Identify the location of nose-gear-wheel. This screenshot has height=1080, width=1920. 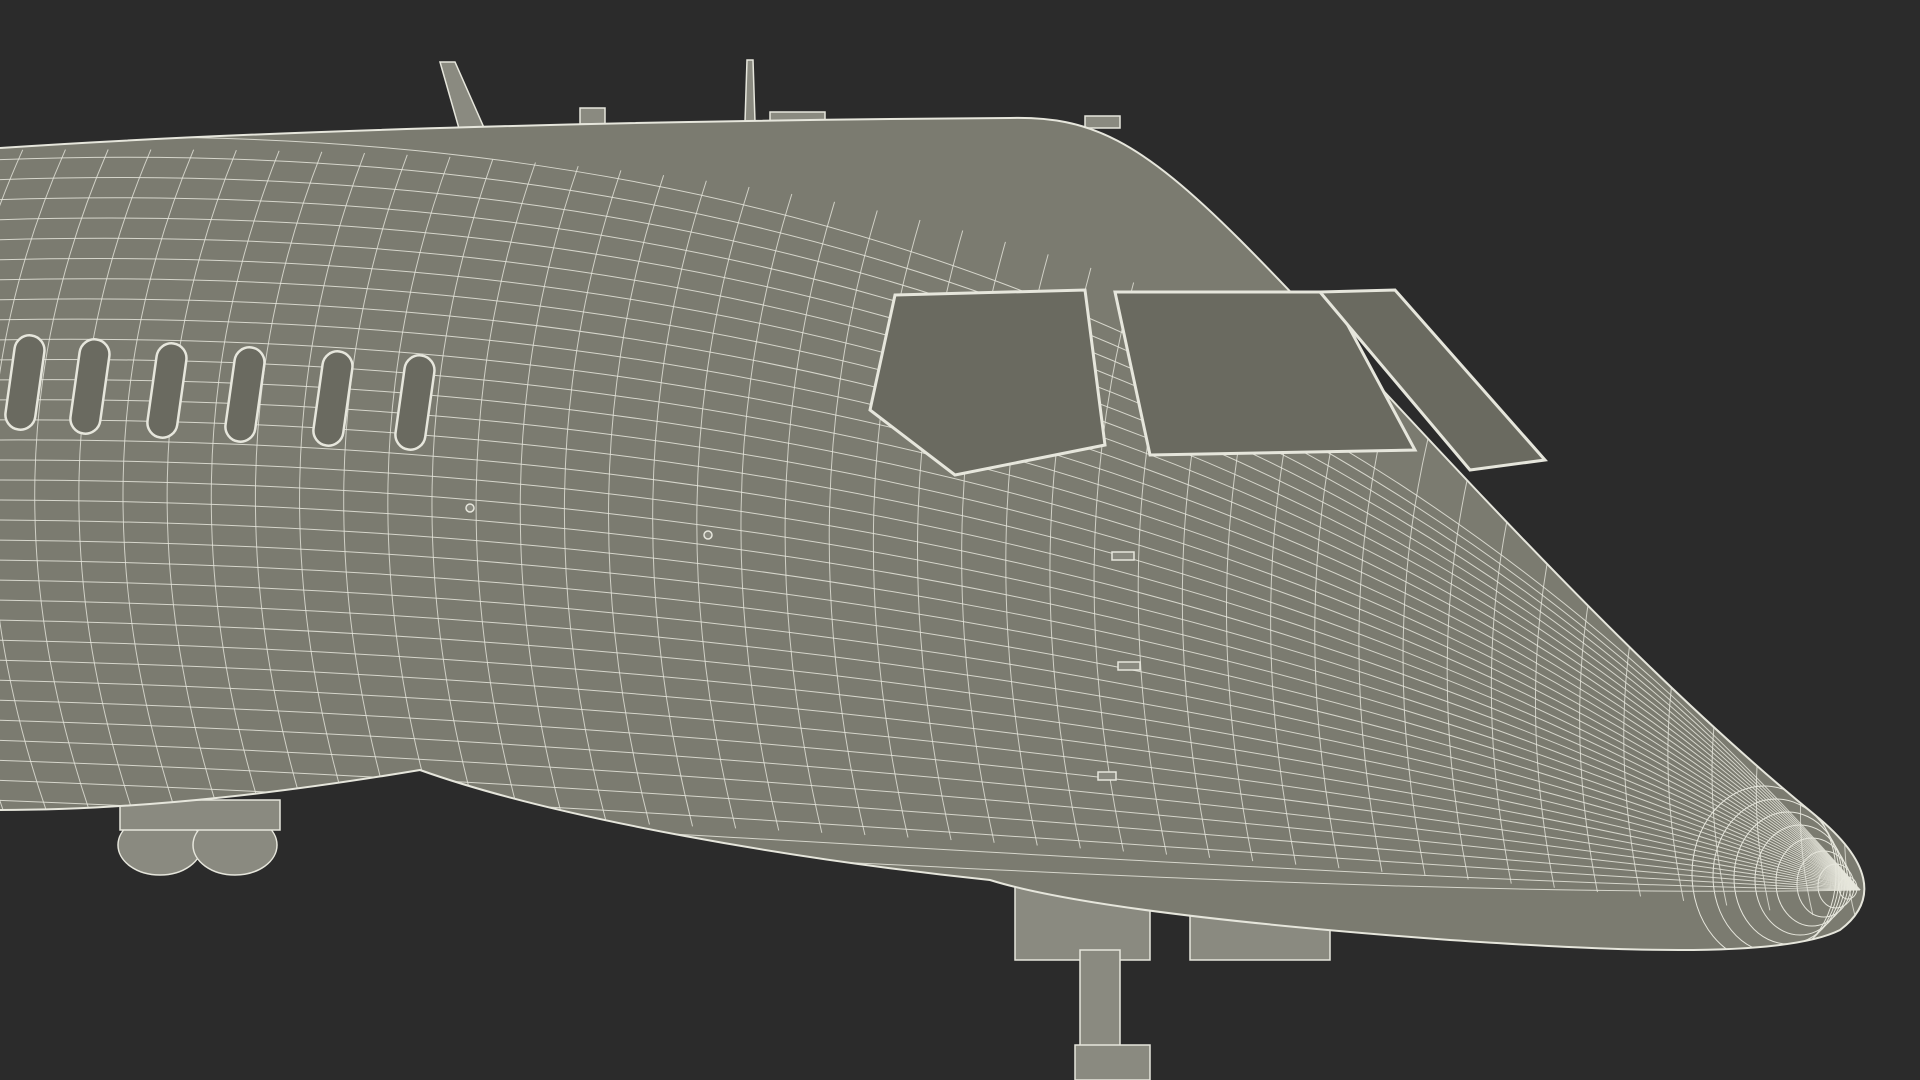
(1112, 1062).